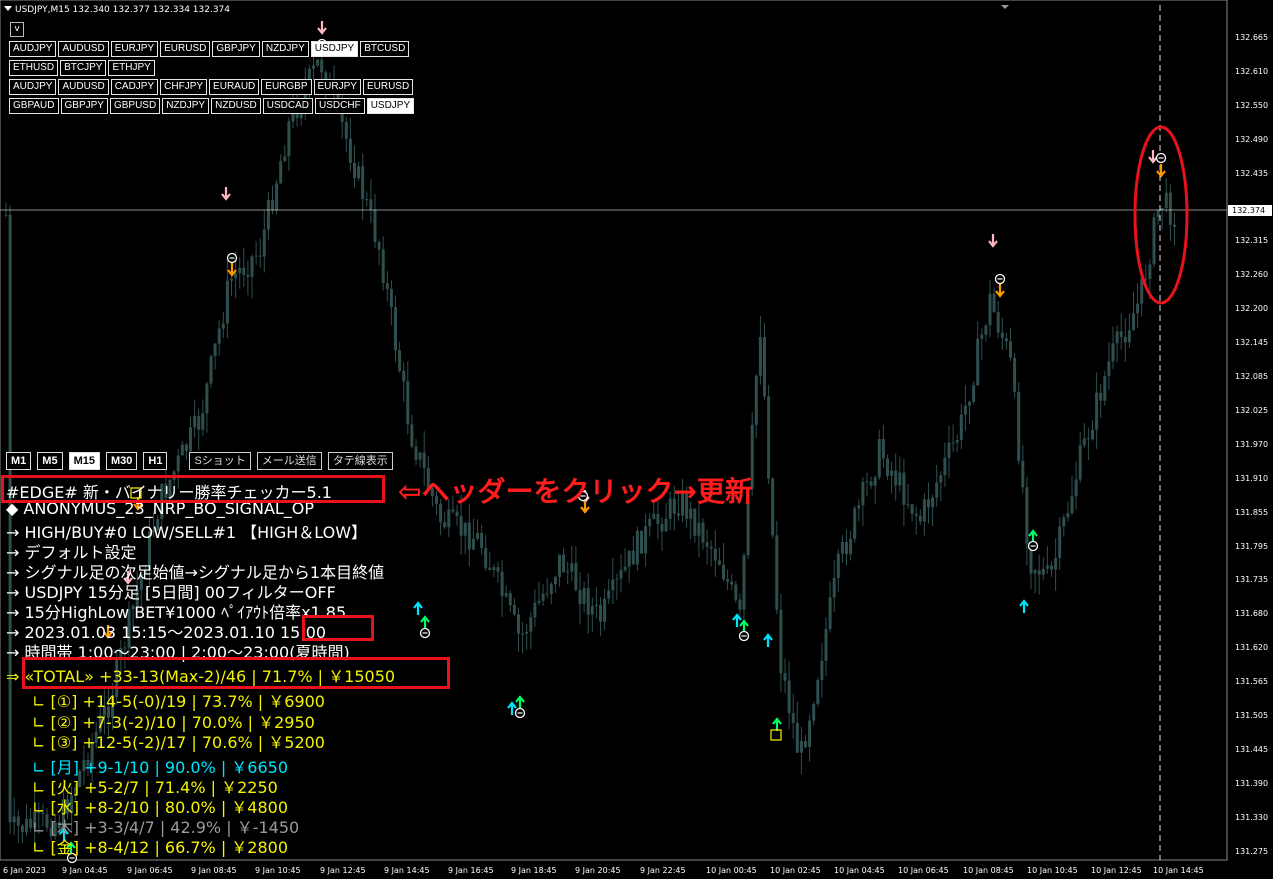 This screenshot has height=879, width=1273. I want to click on collapse-button: v, so click(17, 29).